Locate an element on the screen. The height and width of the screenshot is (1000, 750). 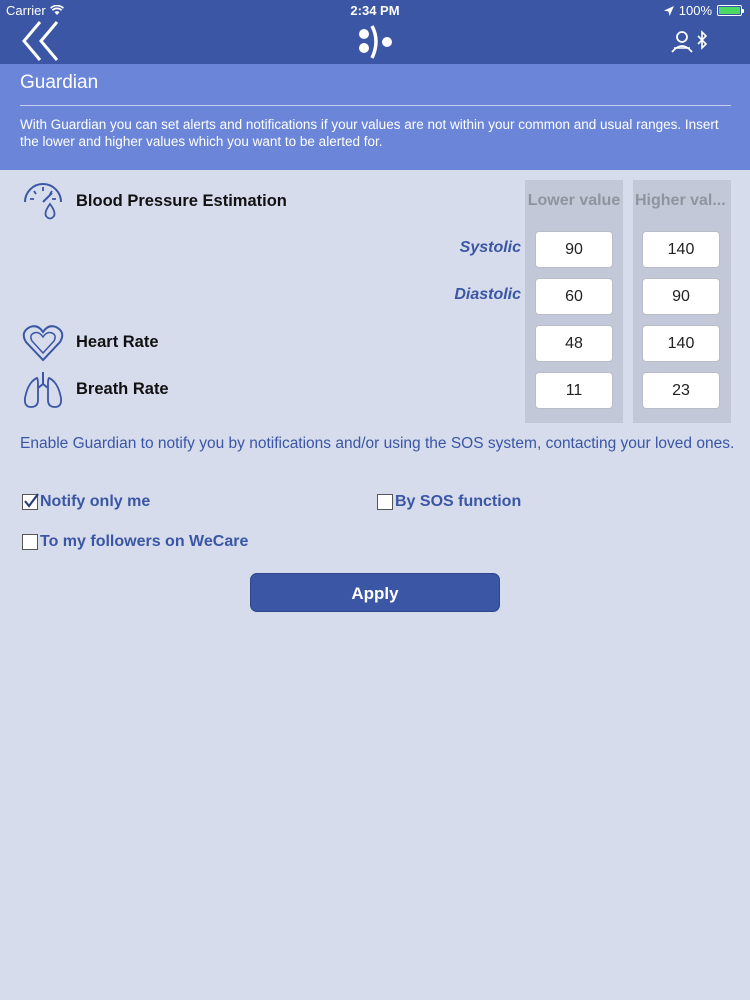
followers-checkbox is located at coordinates (30, 542).